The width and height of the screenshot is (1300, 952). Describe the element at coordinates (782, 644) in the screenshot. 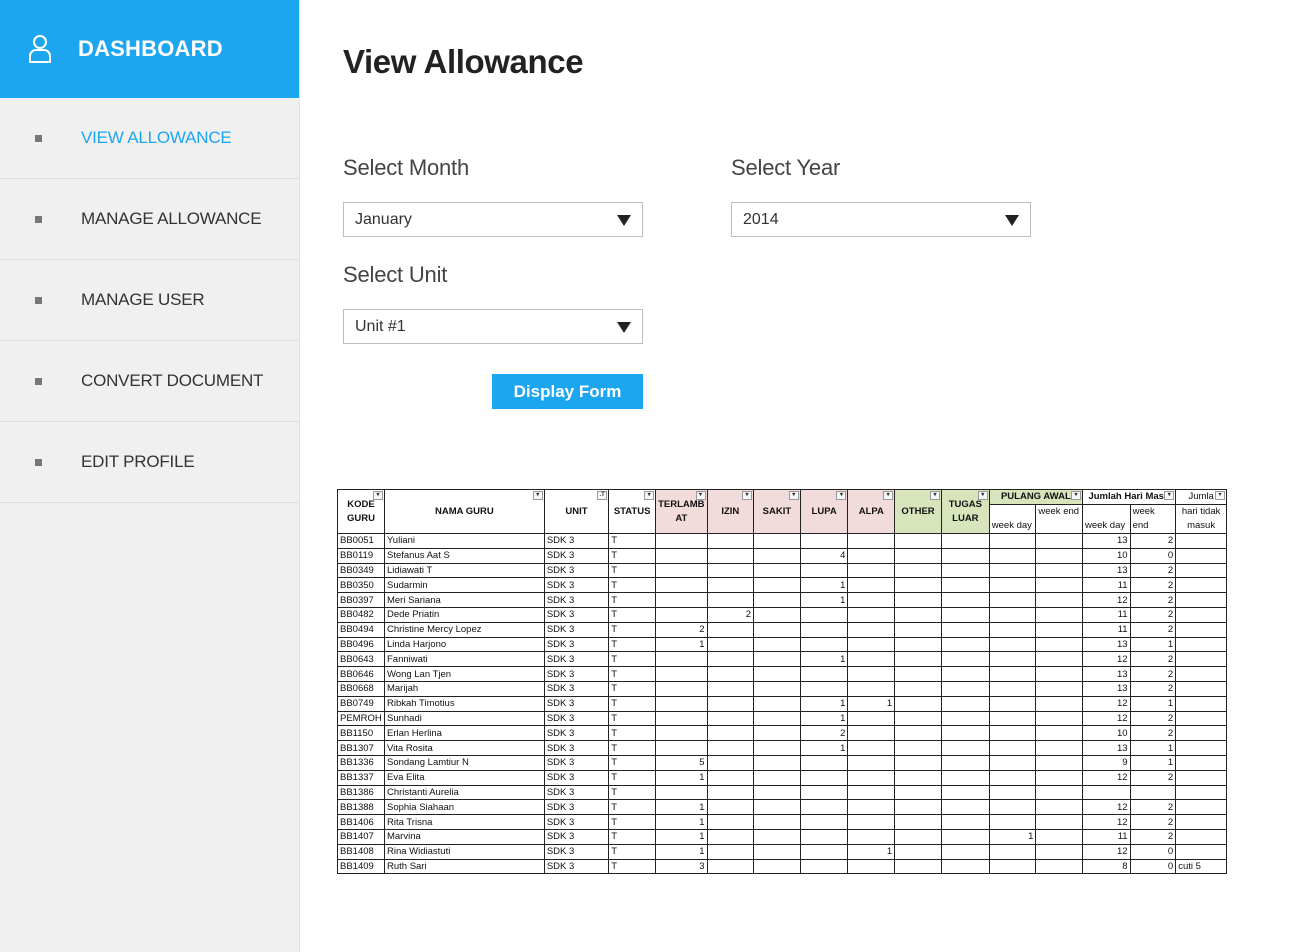

I see `table-row: BB0496 Linda Harjono SDK 3 T 1 13 1` at that location.